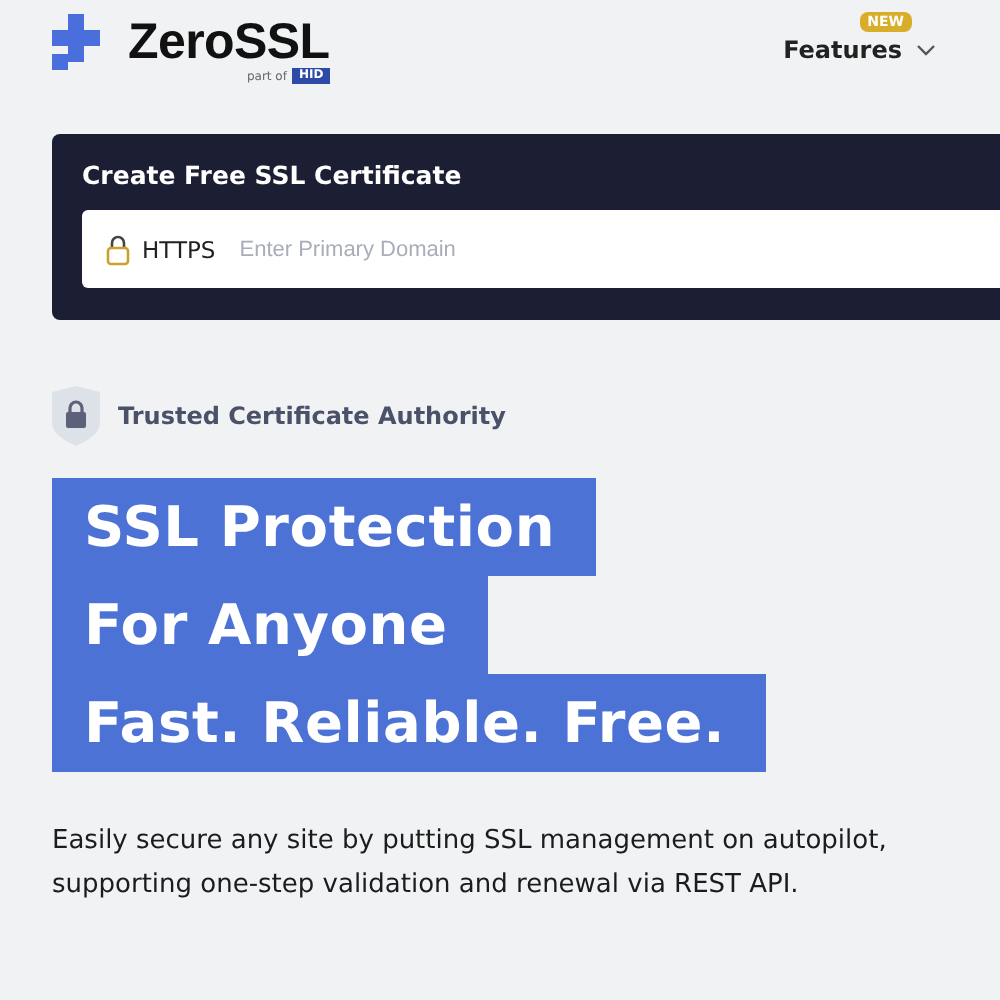  What do you see at coordinates (859, 50) in the screenshot?
I see `features-menu: Features` at bounding box center [859, 50].